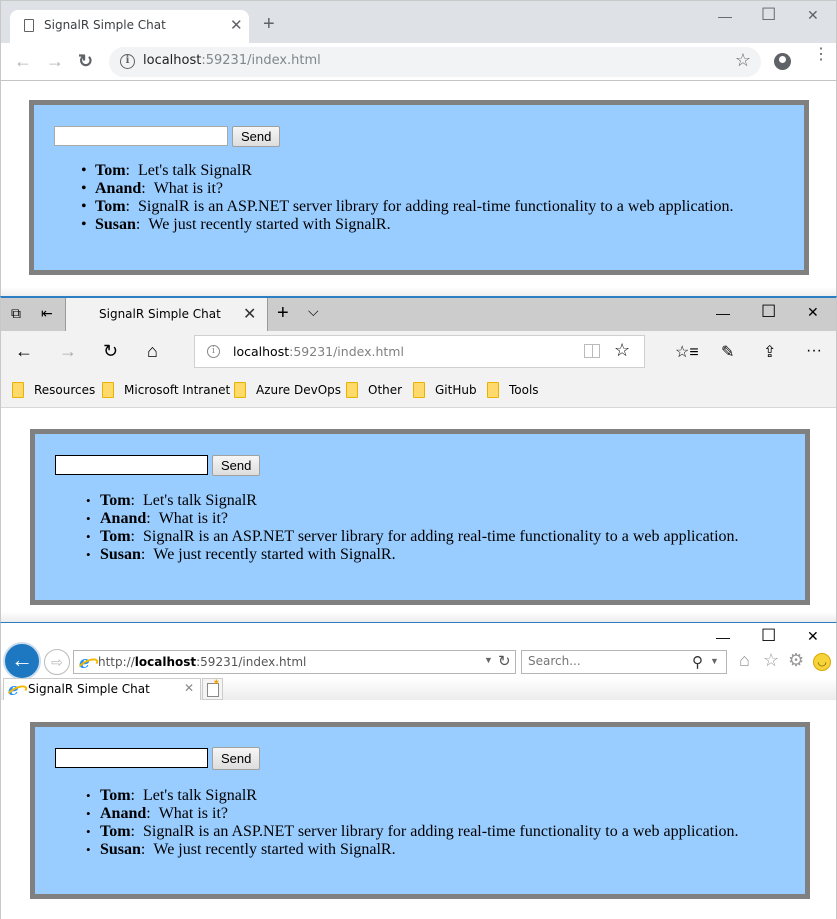 This screenshot has height=919, width=837. I want to click on favorite-star-icon: ☆, so click(622, 350).